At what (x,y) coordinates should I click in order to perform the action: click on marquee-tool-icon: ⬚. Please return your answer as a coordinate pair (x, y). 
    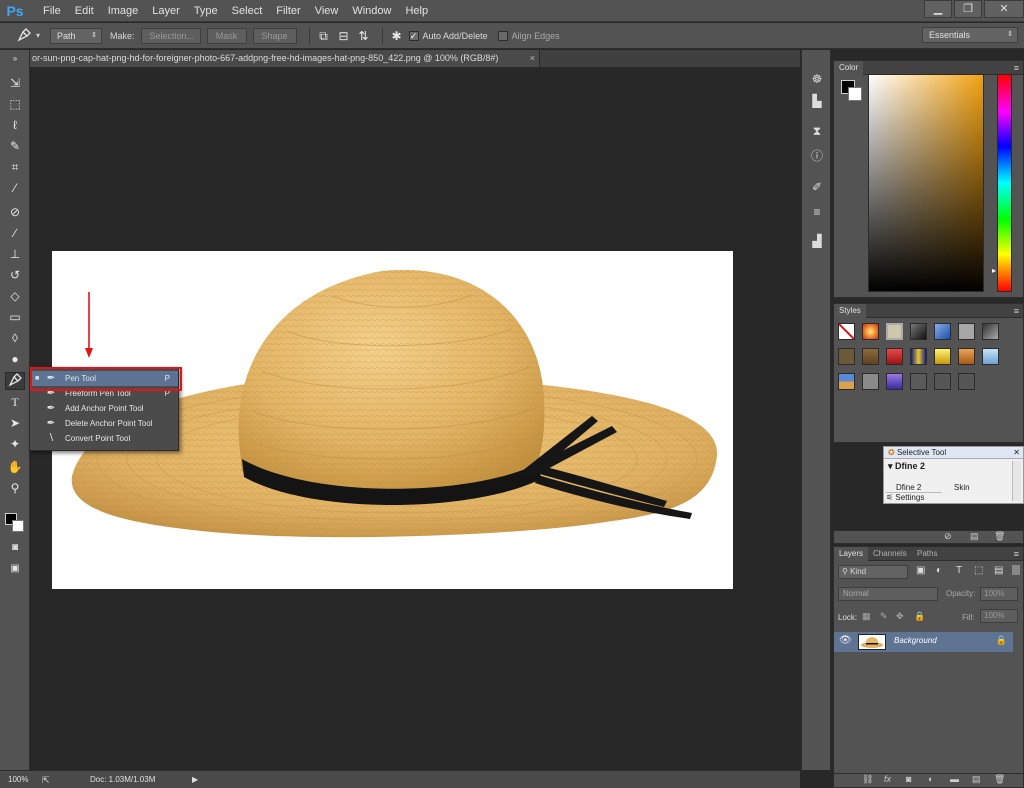
    Looking at the image, I should click on (15, 104).